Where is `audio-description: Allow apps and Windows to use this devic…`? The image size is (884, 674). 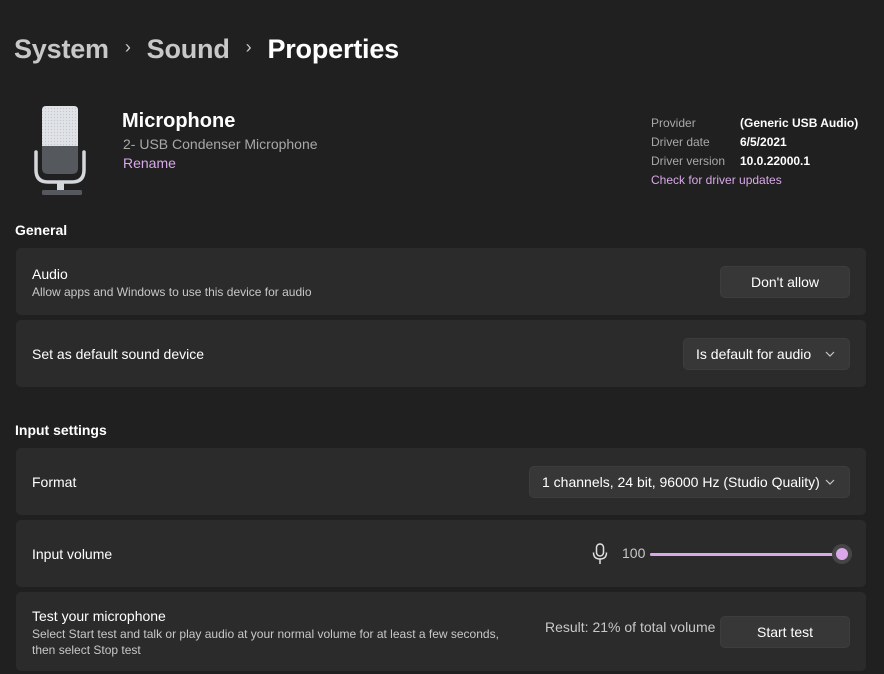
audio-description: Allow apps and Windows to use this devic… is located at coordinates (172, 292).